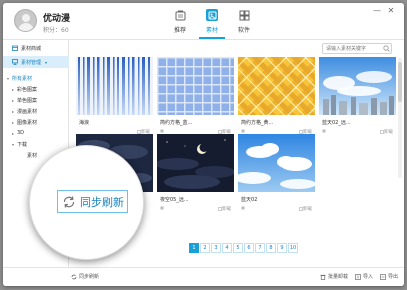 The height and width of the screenshot is (290, 407). Describe the element at coordinates (31, 48) in the screenshot. I see `sidebar-item-store-label: 素材商城` at that location.